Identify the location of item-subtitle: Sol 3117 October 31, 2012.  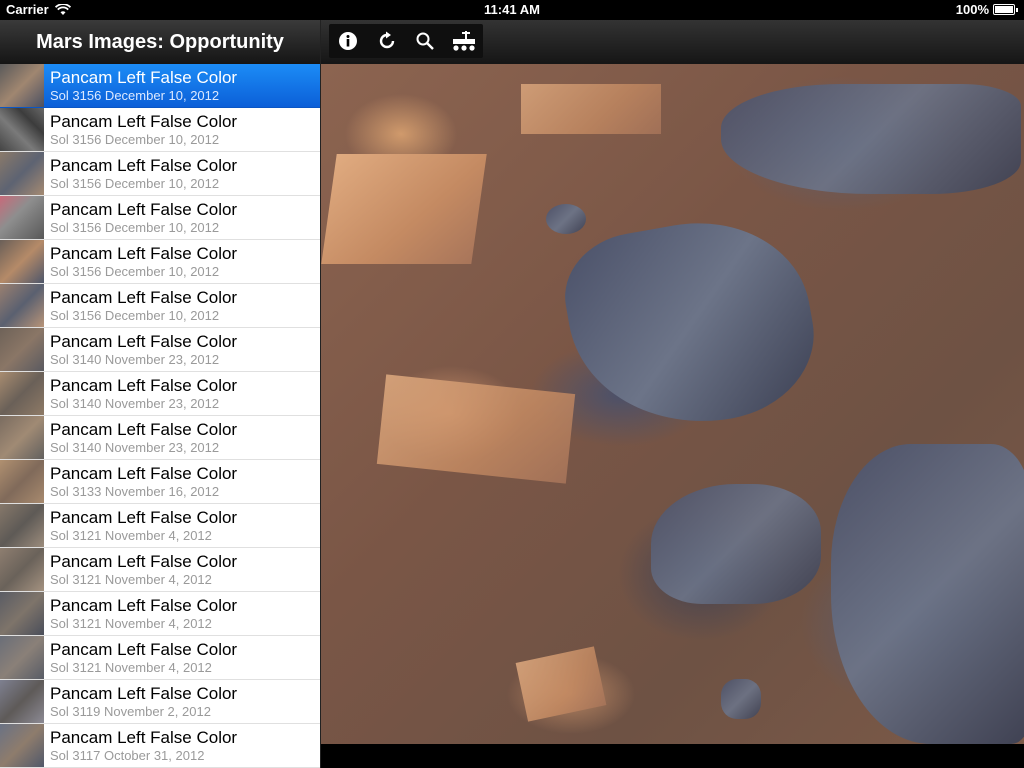
(127, 755).